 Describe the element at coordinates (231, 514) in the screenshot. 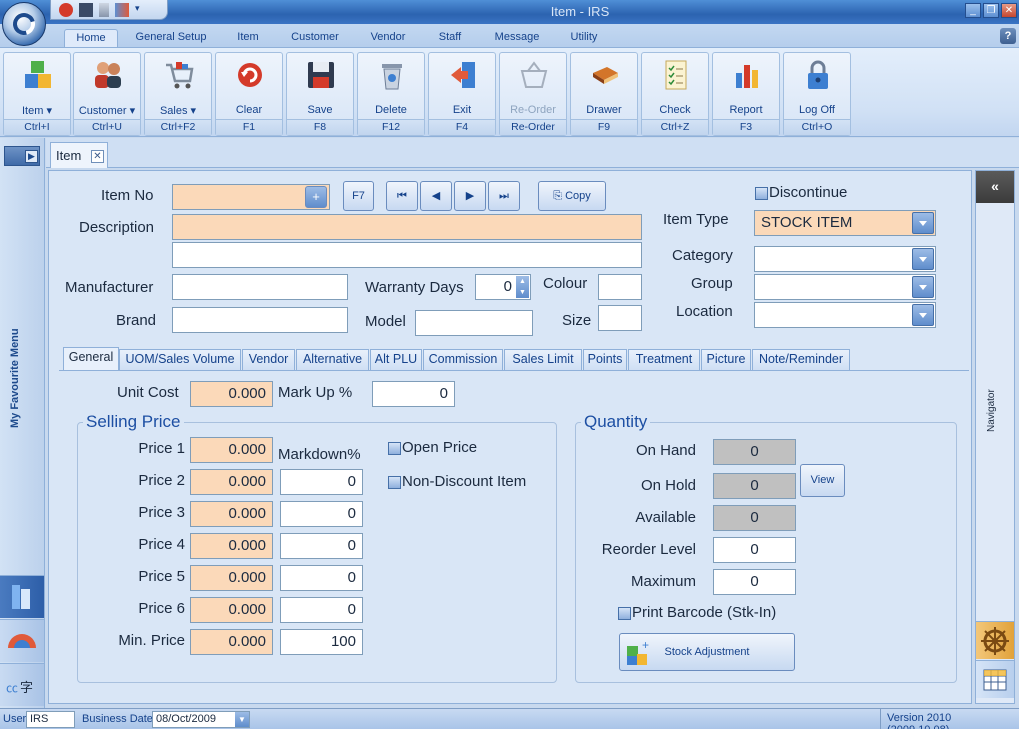

I see `price-3-input: 0.000` at that location.